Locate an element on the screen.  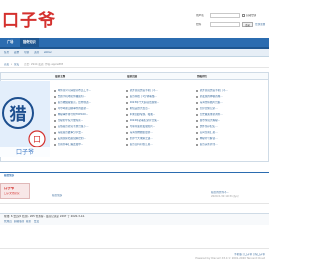
subnav-item-etmsc: etmsc is located at coordinates (48, 52).